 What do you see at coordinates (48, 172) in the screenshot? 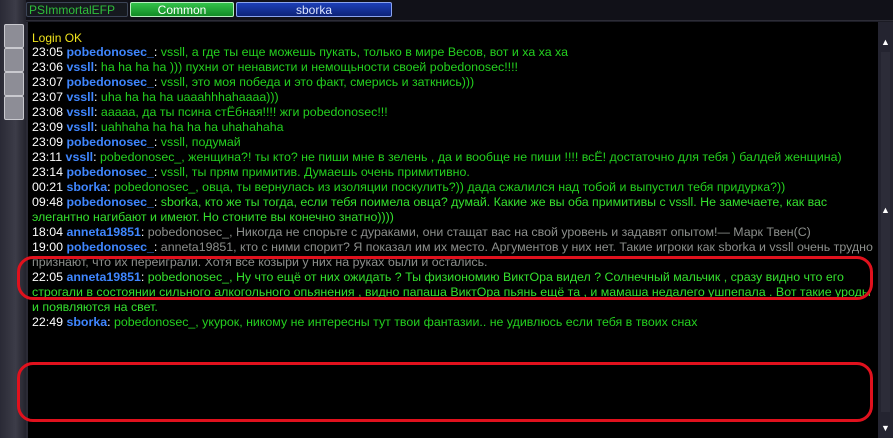
I see `message-time: 23:14` at bounding box center [48, 172].